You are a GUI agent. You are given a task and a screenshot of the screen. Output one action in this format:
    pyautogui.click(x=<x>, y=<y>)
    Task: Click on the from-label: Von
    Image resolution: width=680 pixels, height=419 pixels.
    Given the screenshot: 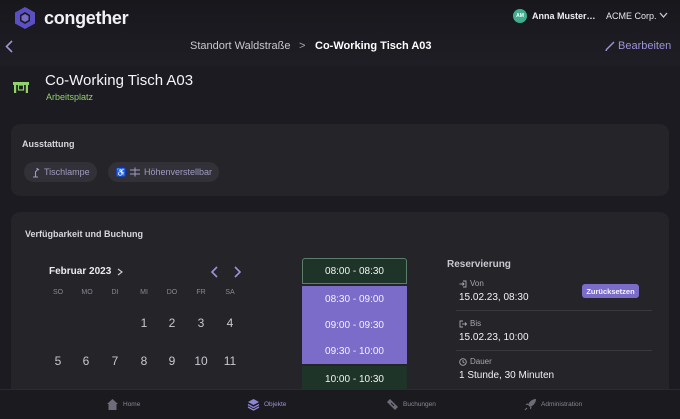 What is the action you would take?
    pyautogui.click(x=471, y=283)
    